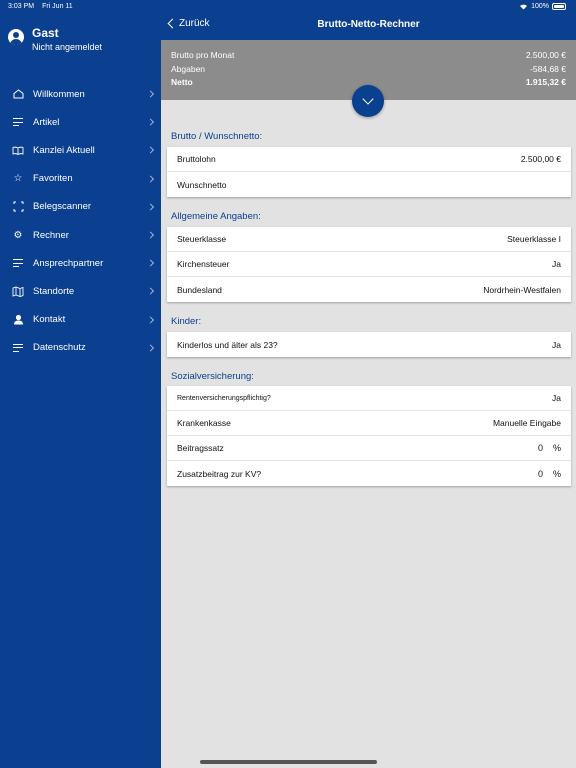  Describe the element at coordinates (80, 320) in the screenshot. I see `sidebar-item-kontakt: Kontakt` at that location.